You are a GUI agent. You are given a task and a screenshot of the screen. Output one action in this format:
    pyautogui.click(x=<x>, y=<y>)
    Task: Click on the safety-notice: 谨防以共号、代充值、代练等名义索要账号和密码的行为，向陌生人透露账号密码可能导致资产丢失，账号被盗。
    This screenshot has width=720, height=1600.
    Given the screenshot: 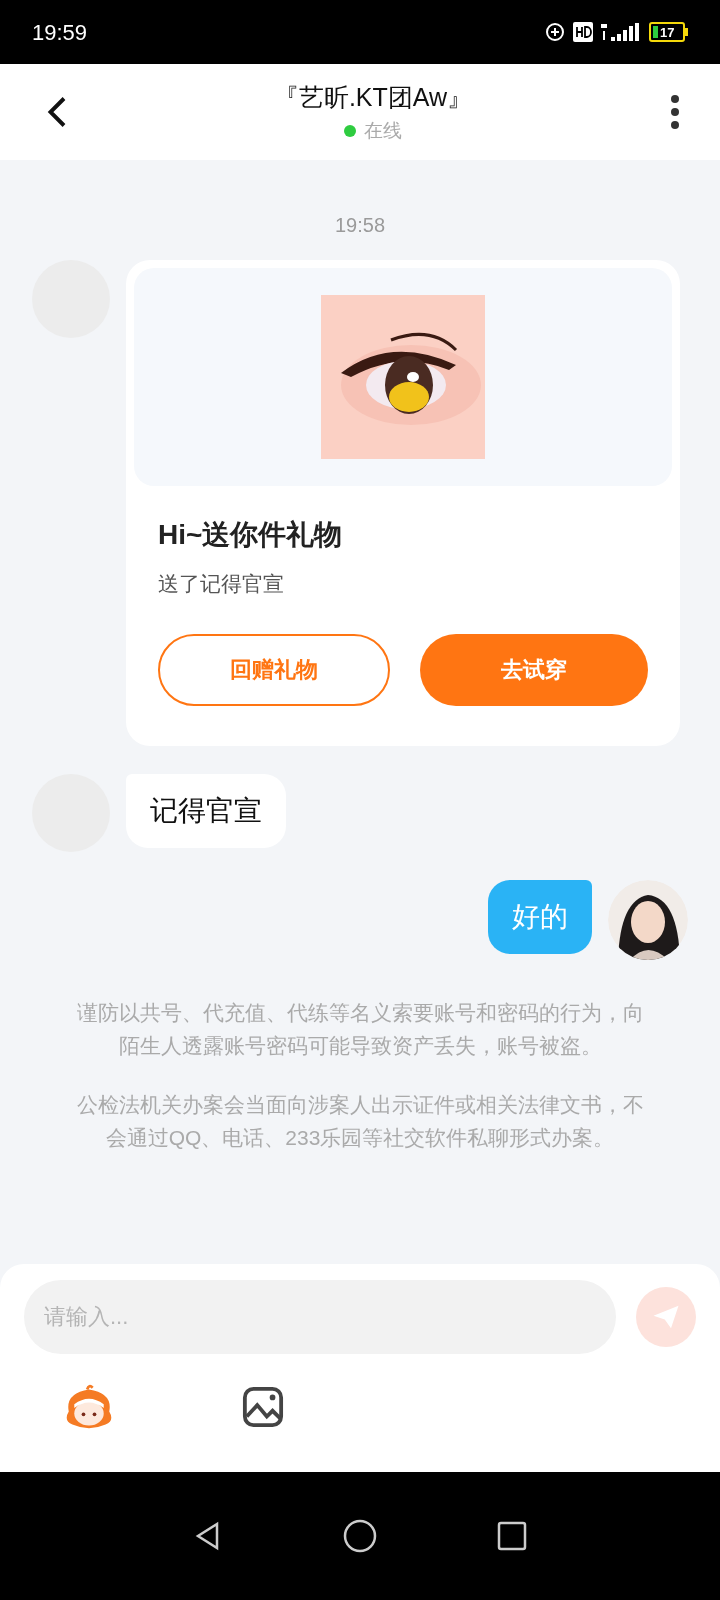 What is the action you would take?
    pyautogui.click(x=360, y=1029)
    